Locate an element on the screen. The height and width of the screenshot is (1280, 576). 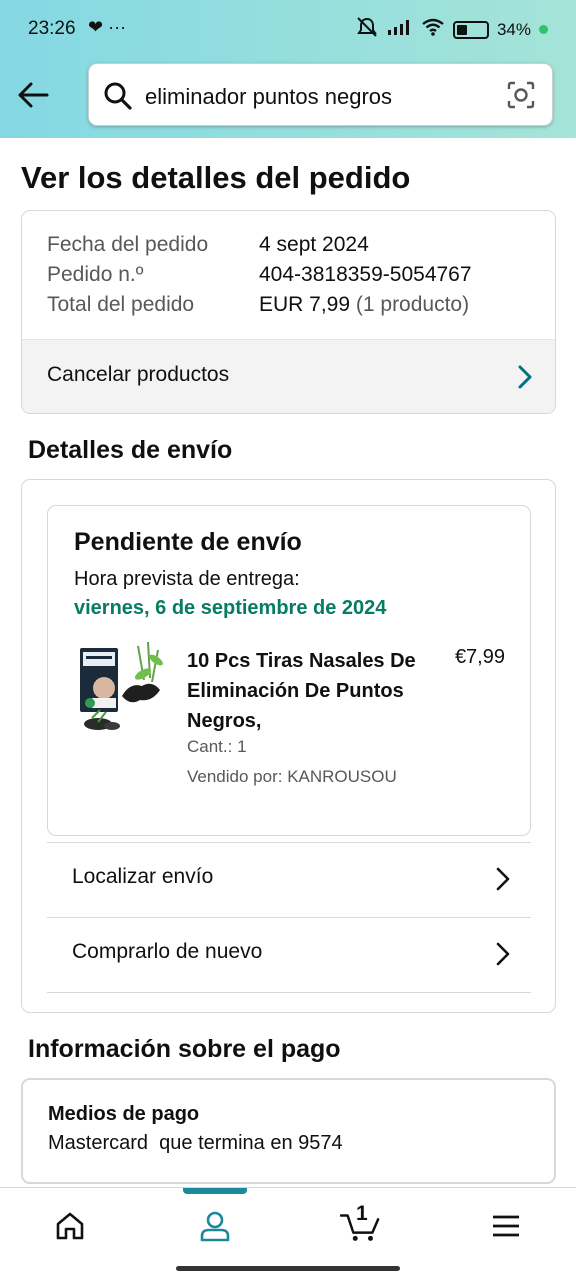
active-tab-indicator is located at coordinates (215, 1191).